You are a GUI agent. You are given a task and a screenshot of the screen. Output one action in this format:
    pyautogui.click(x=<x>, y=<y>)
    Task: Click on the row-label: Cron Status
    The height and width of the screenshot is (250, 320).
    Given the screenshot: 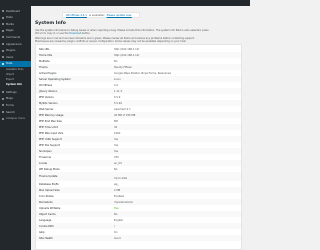 What is the action you would take?
    pyautogui.click(x=46, y=196)
    